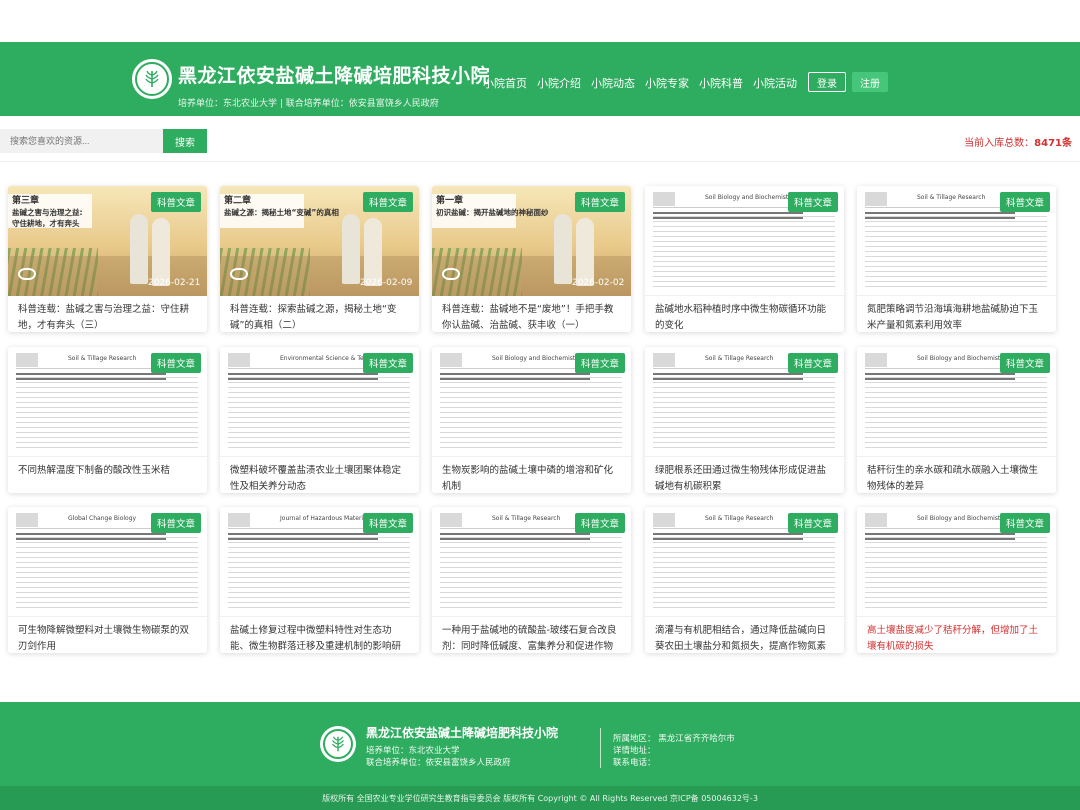  What do you see at coordinates (870, 82) in the screenshot?
I see `register-button: 注册` at bounding box center [870, 82].